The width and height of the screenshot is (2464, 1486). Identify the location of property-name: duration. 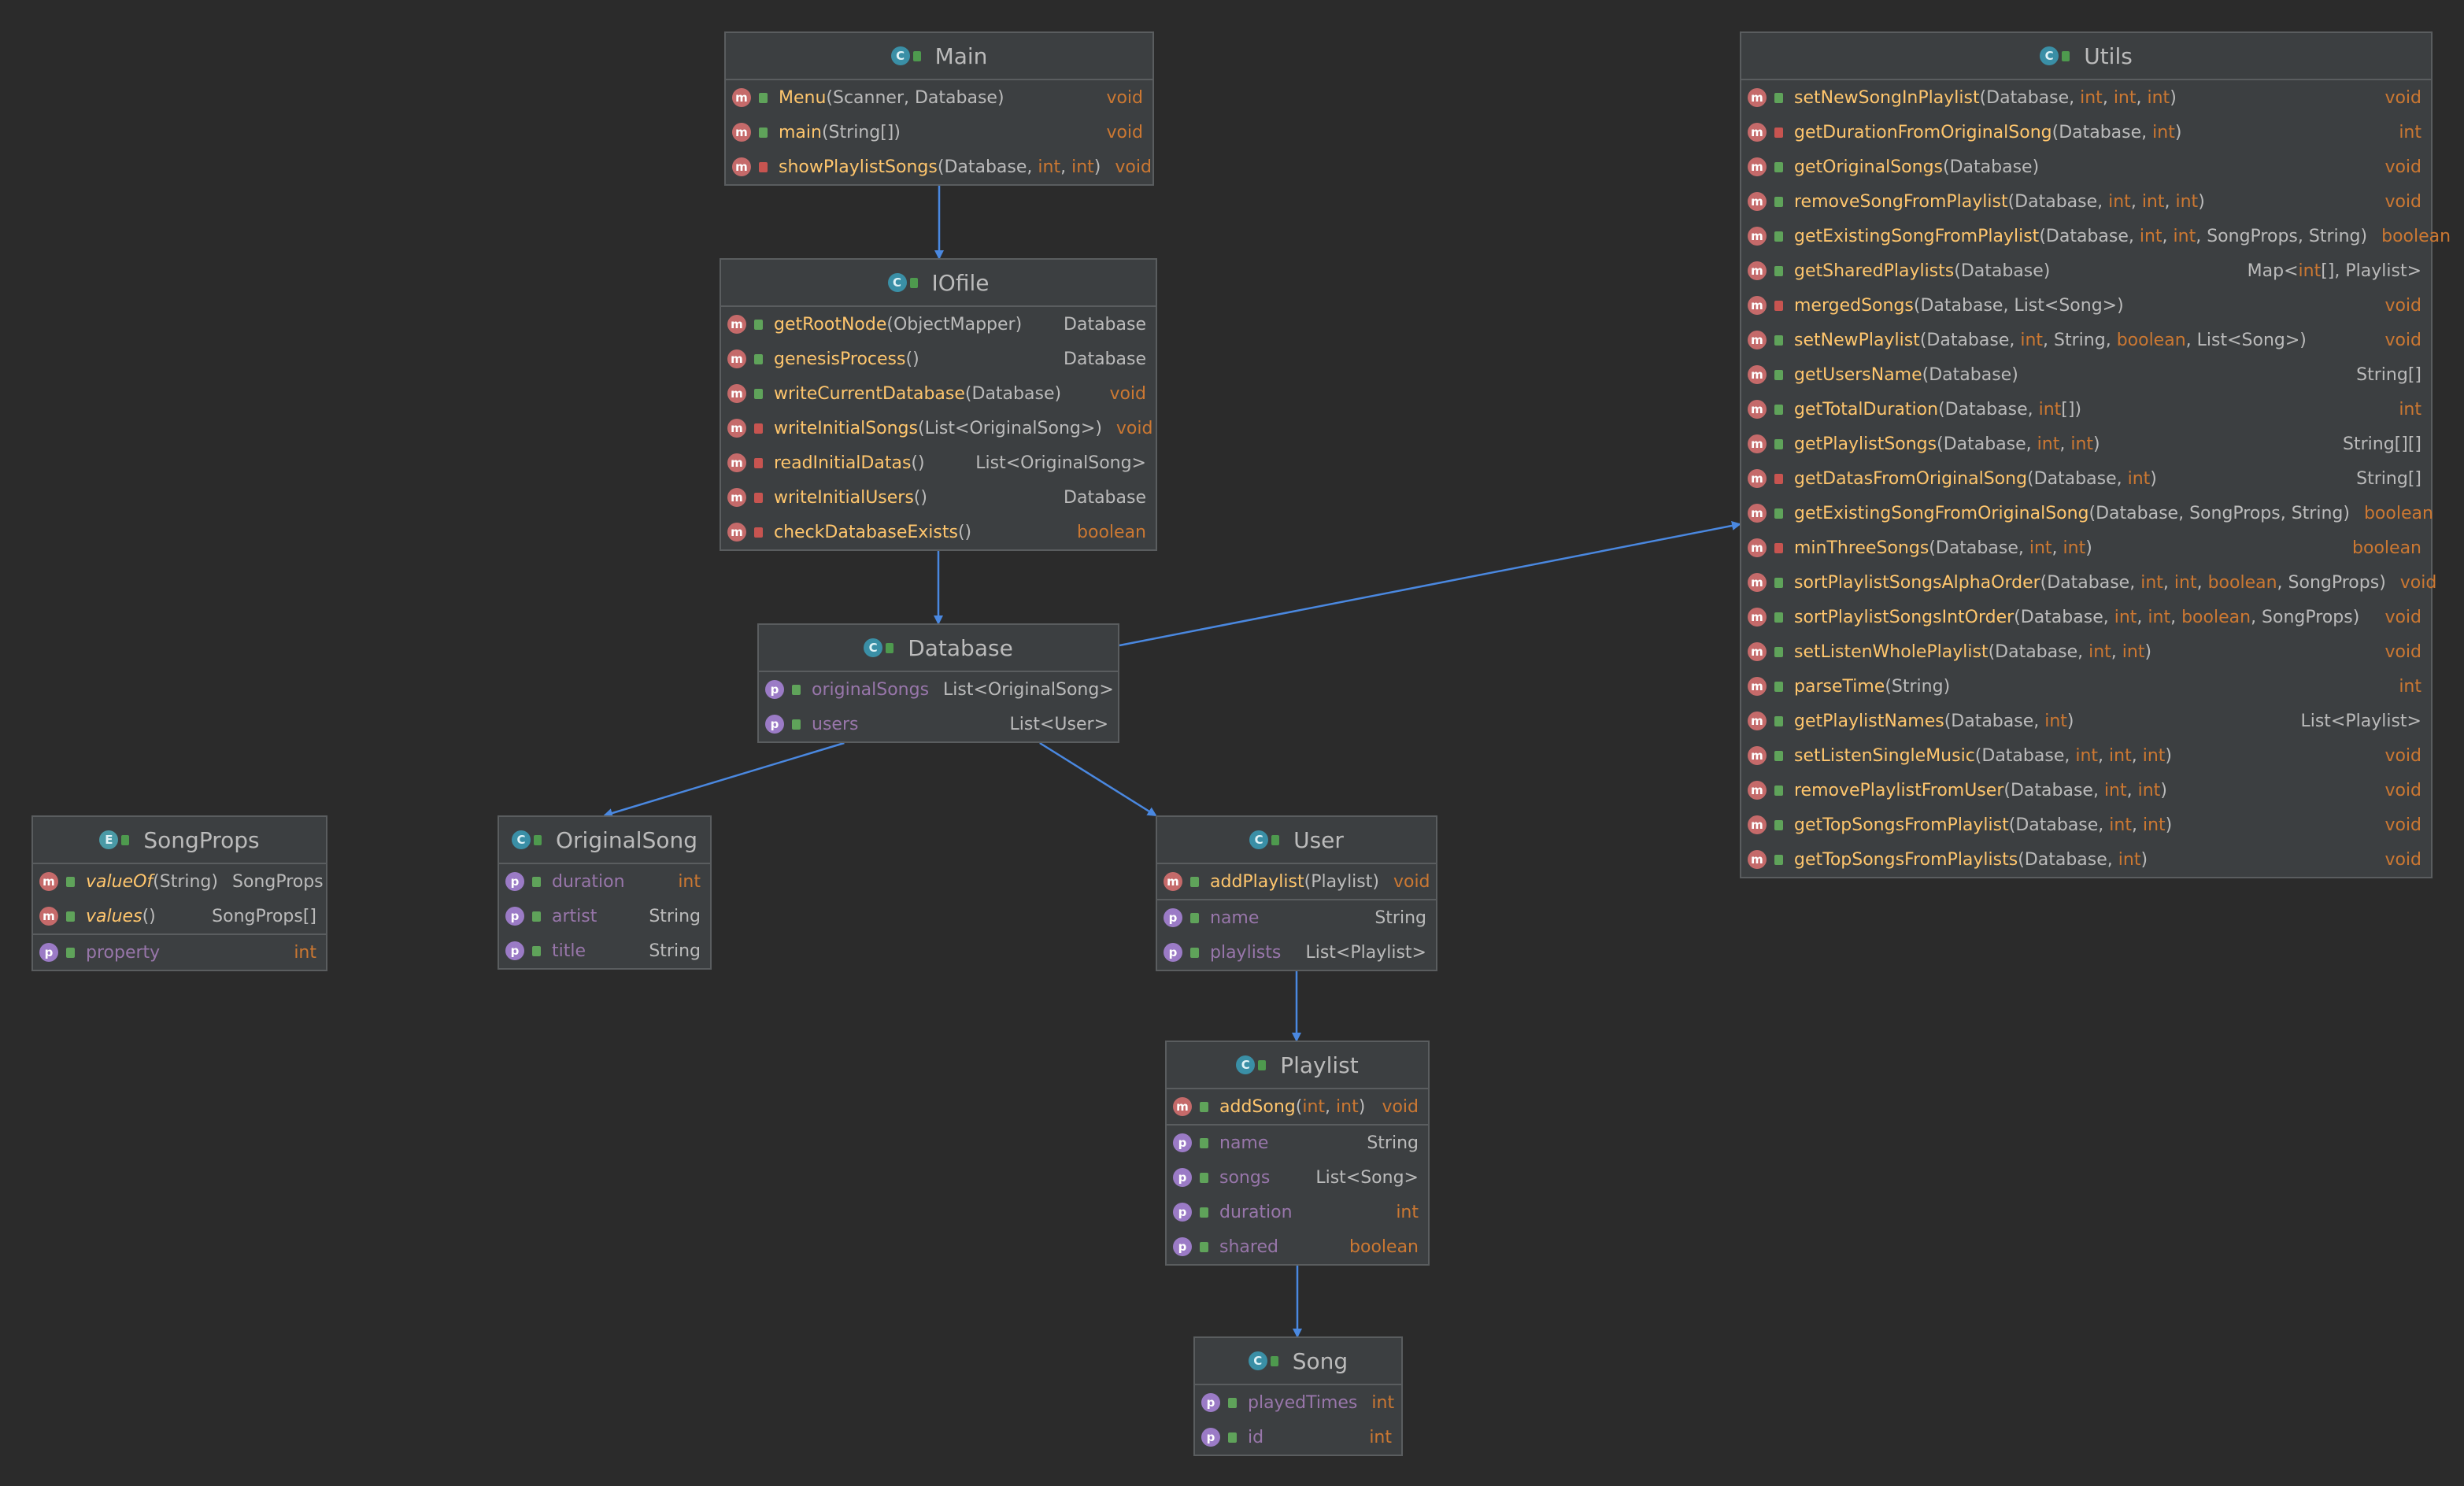
(1256, 1212).